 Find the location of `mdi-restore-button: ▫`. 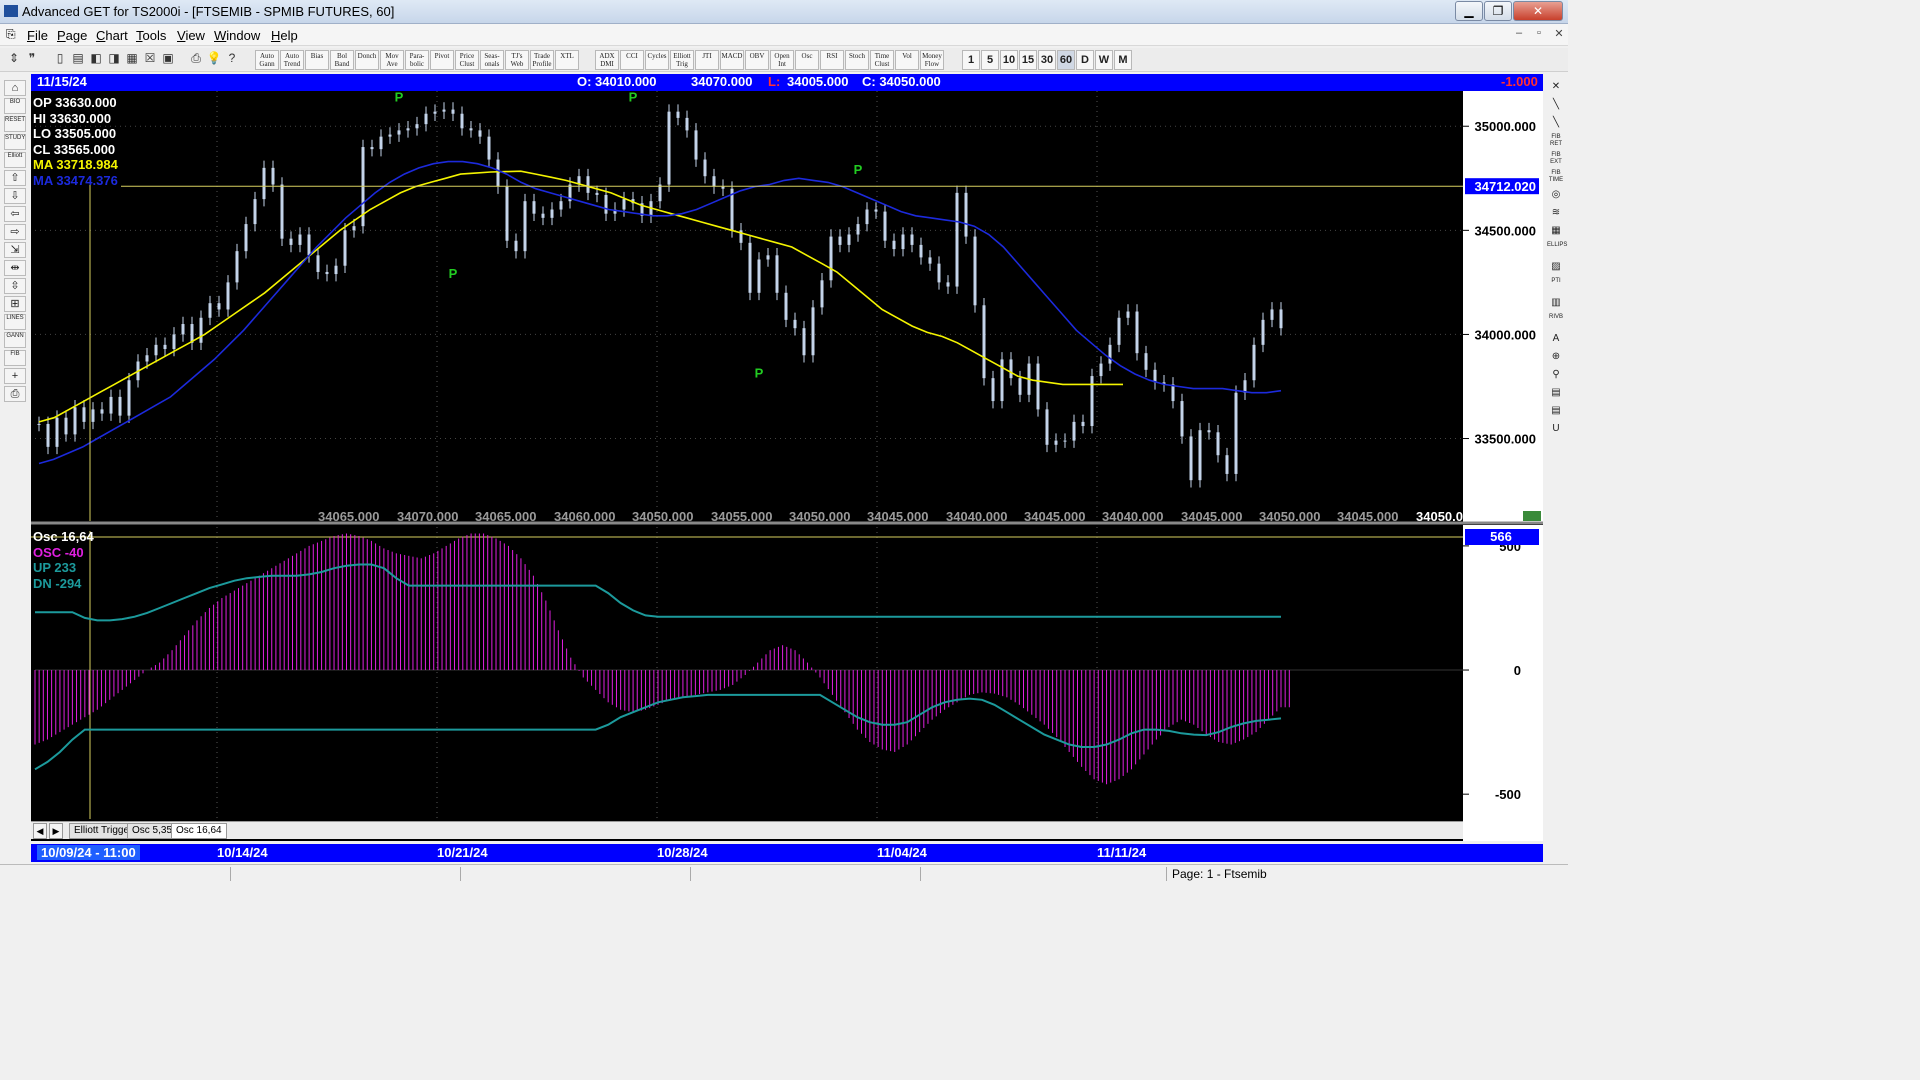

mdi-restore-button: ▫ is located at coordinates (1539, 35).